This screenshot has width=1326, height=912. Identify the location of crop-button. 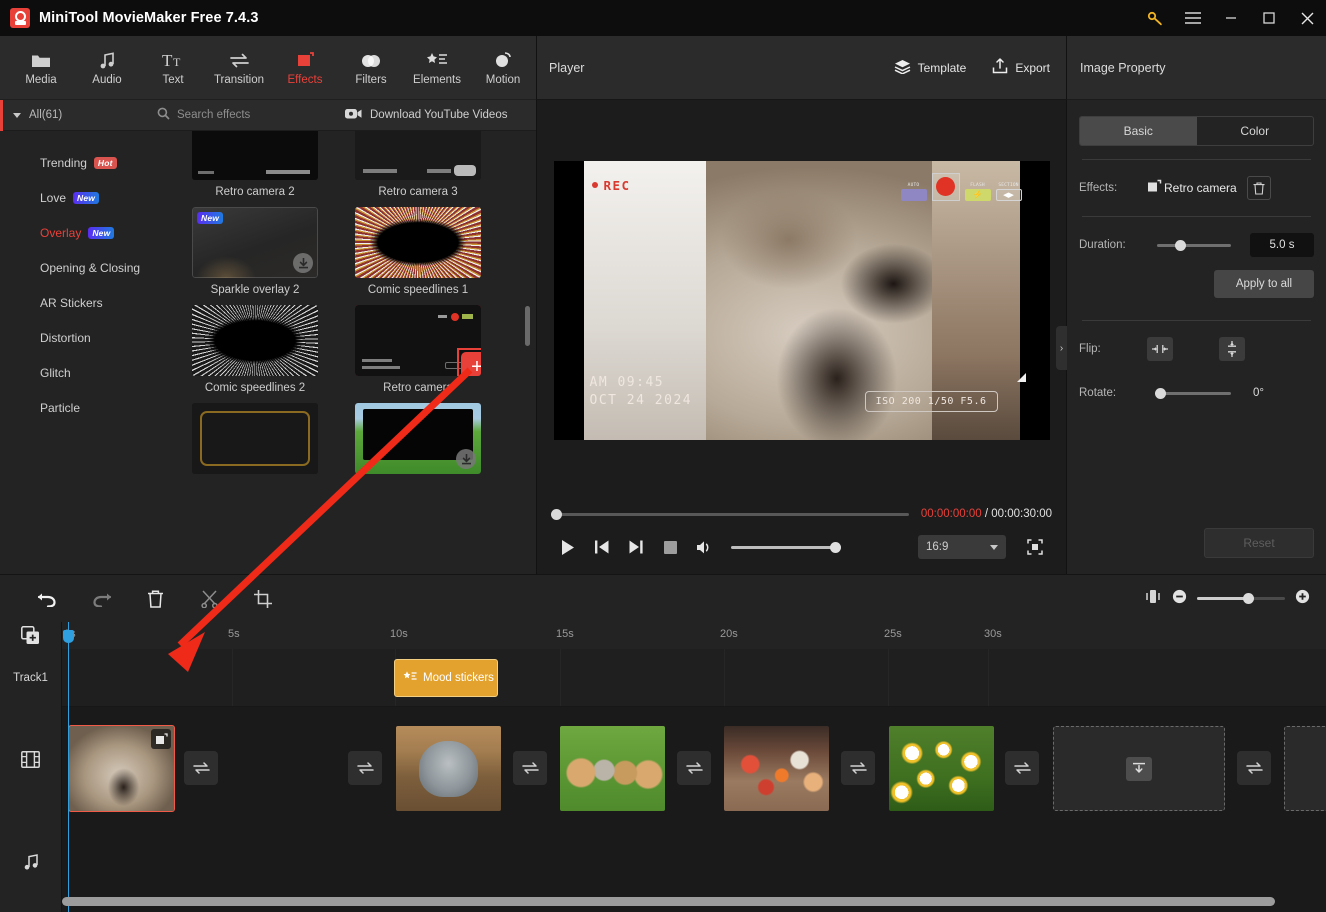
(263, 599).